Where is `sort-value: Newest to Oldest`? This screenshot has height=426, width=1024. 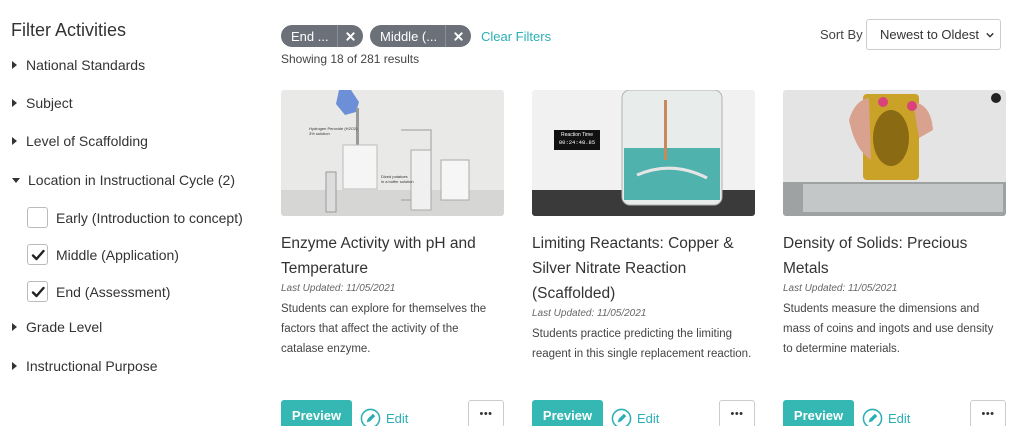
sort-value: Newest to Oldest is located at coordinates (929, 34).